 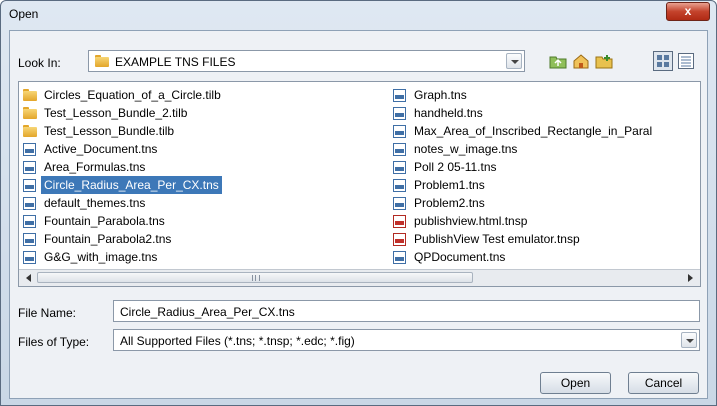 What do you see at coordinates (191, 113) in the screenshot?
I see `list-item: Test_Lesson_Bundle_2.tilb` at bounding box center [191, 113].